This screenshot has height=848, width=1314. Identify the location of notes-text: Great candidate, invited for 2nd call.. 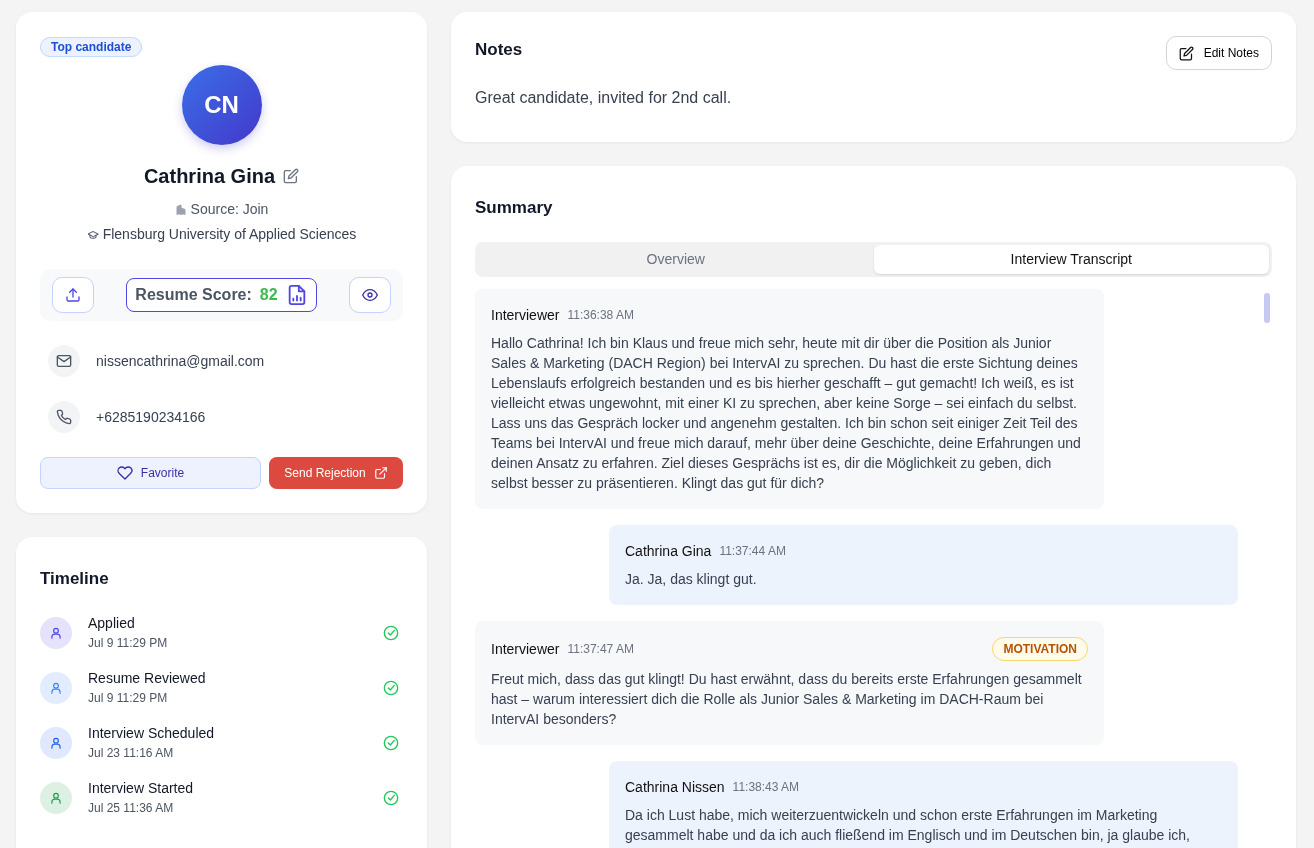
(604, 98).